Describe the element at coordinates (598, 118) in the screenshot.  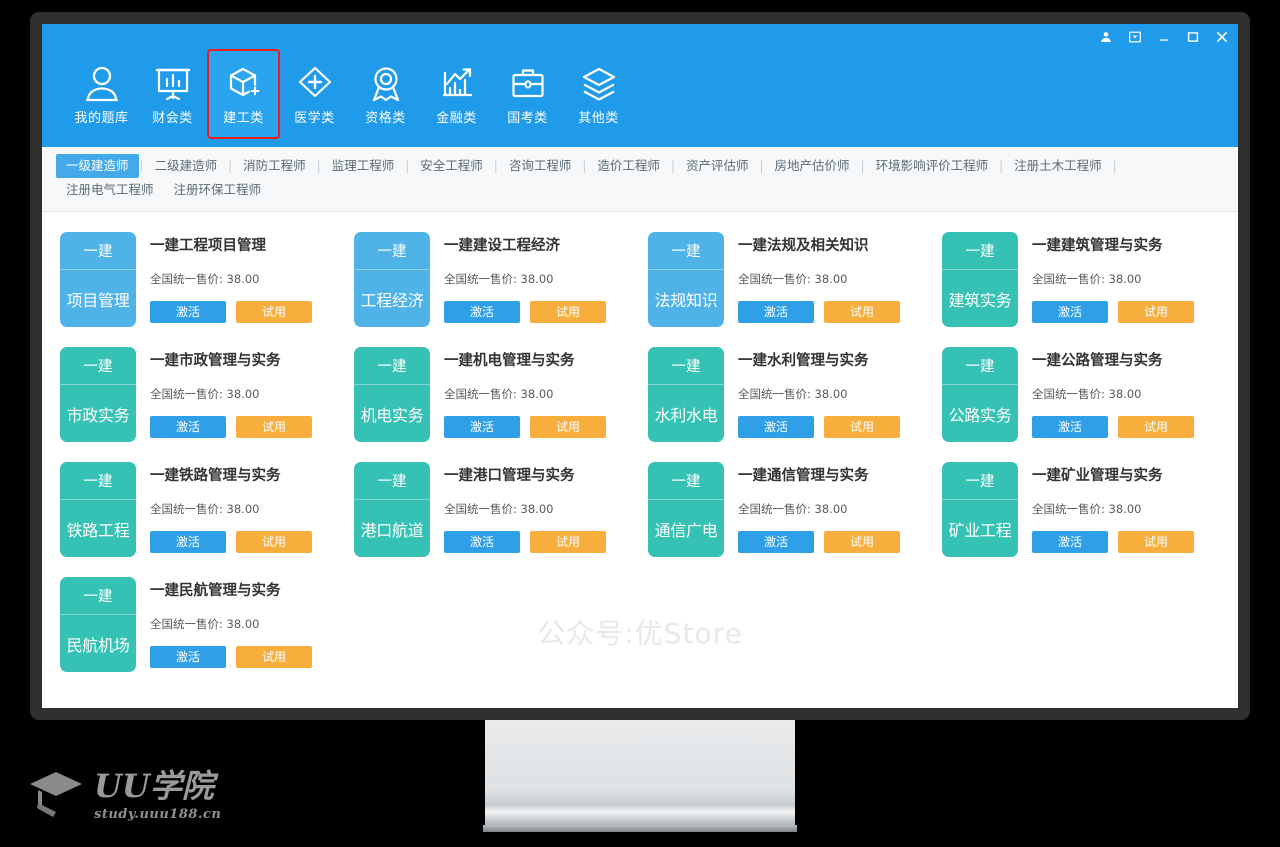
I see `nav-label: 其他类` at that location.